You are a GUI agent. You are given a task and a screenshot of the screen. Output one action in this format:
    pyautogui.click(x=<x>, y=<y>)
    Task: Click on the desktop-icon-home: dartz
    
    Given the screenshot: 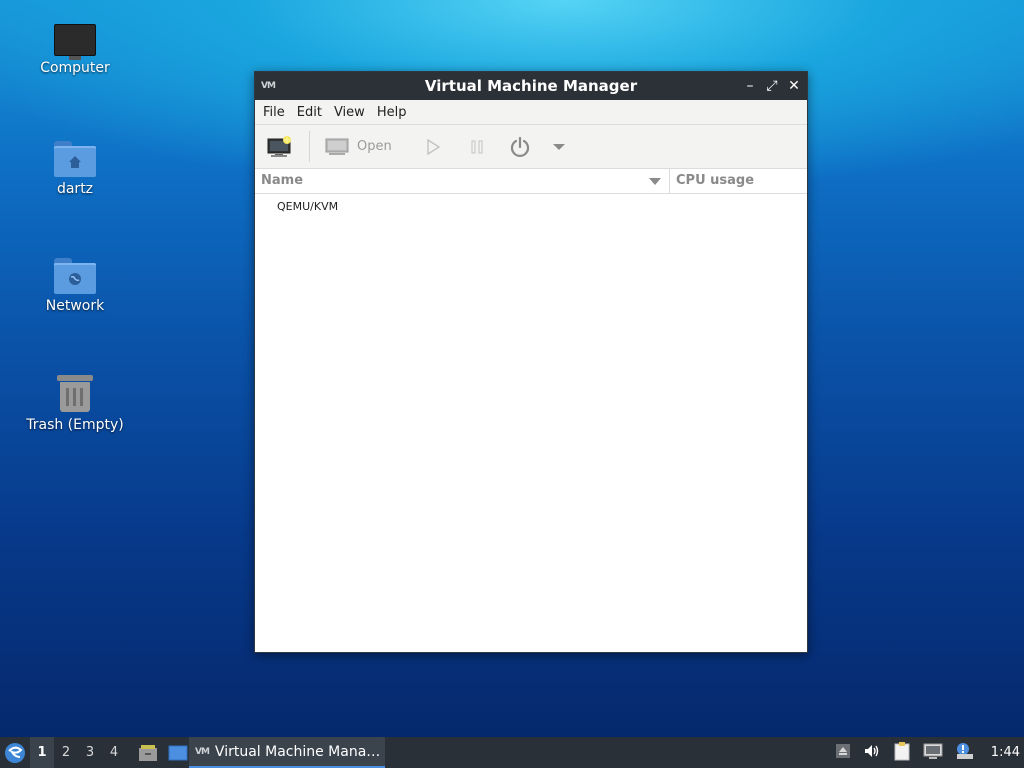 What is the action you would take?
    pyautogui.click(x=75, y=169)
    